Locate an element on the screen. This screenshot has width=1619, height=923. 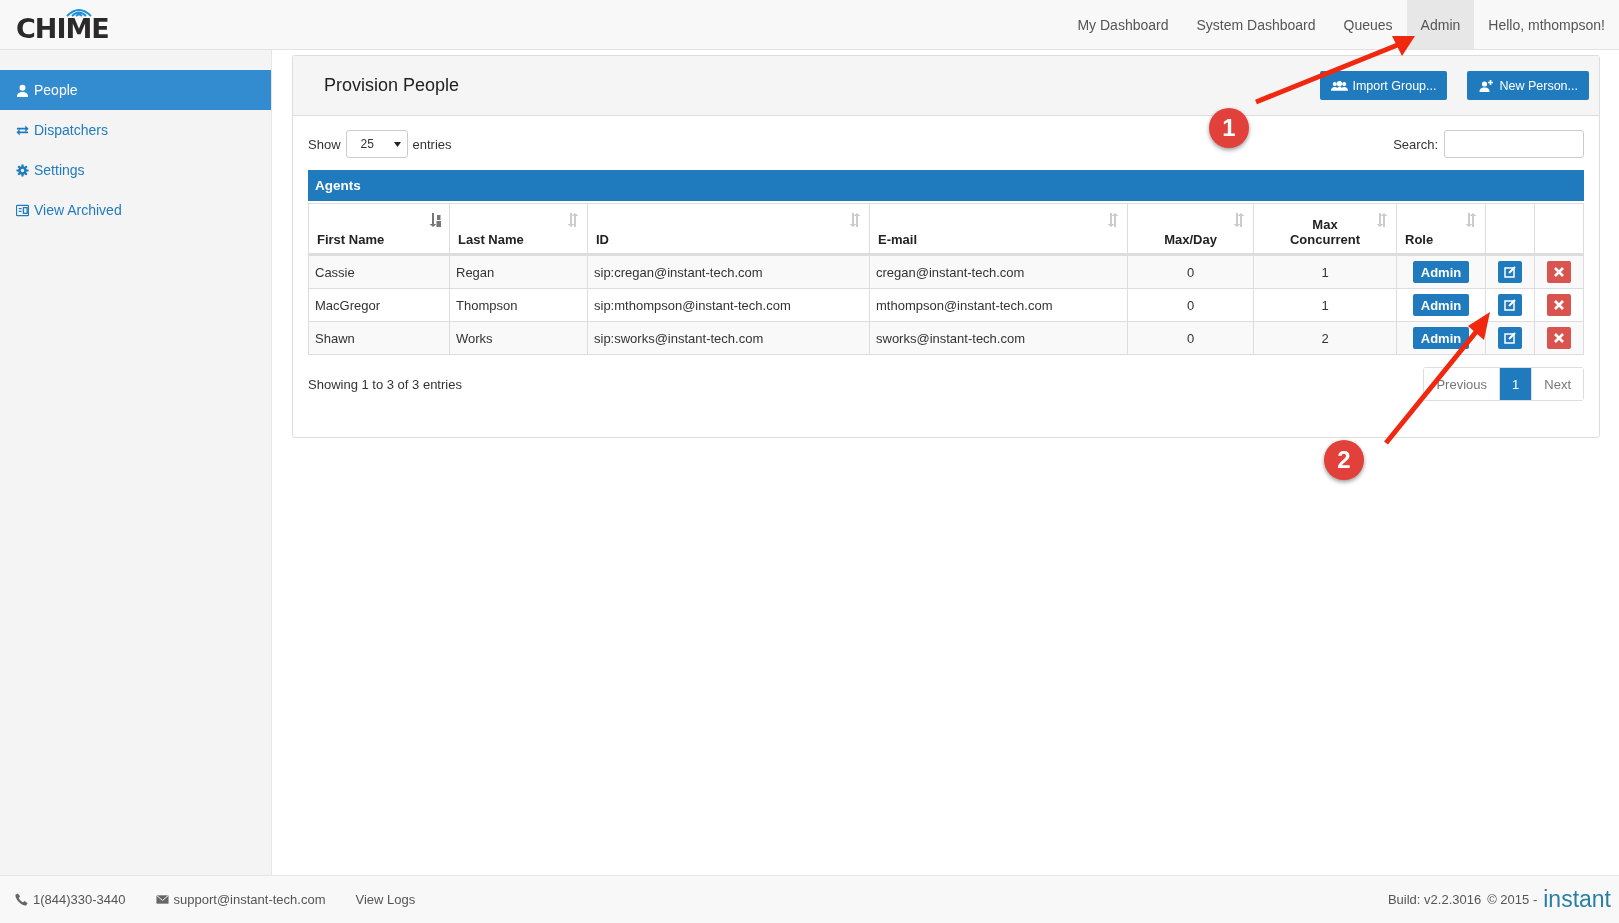
page-button: 1 is located at coordinates (1515, 384).